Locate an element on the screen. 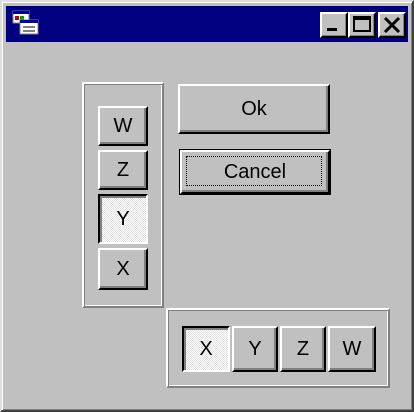 This screenshot has height=412, width=414. horizontal-button-x-label: X is located at coordinates (206, 348).